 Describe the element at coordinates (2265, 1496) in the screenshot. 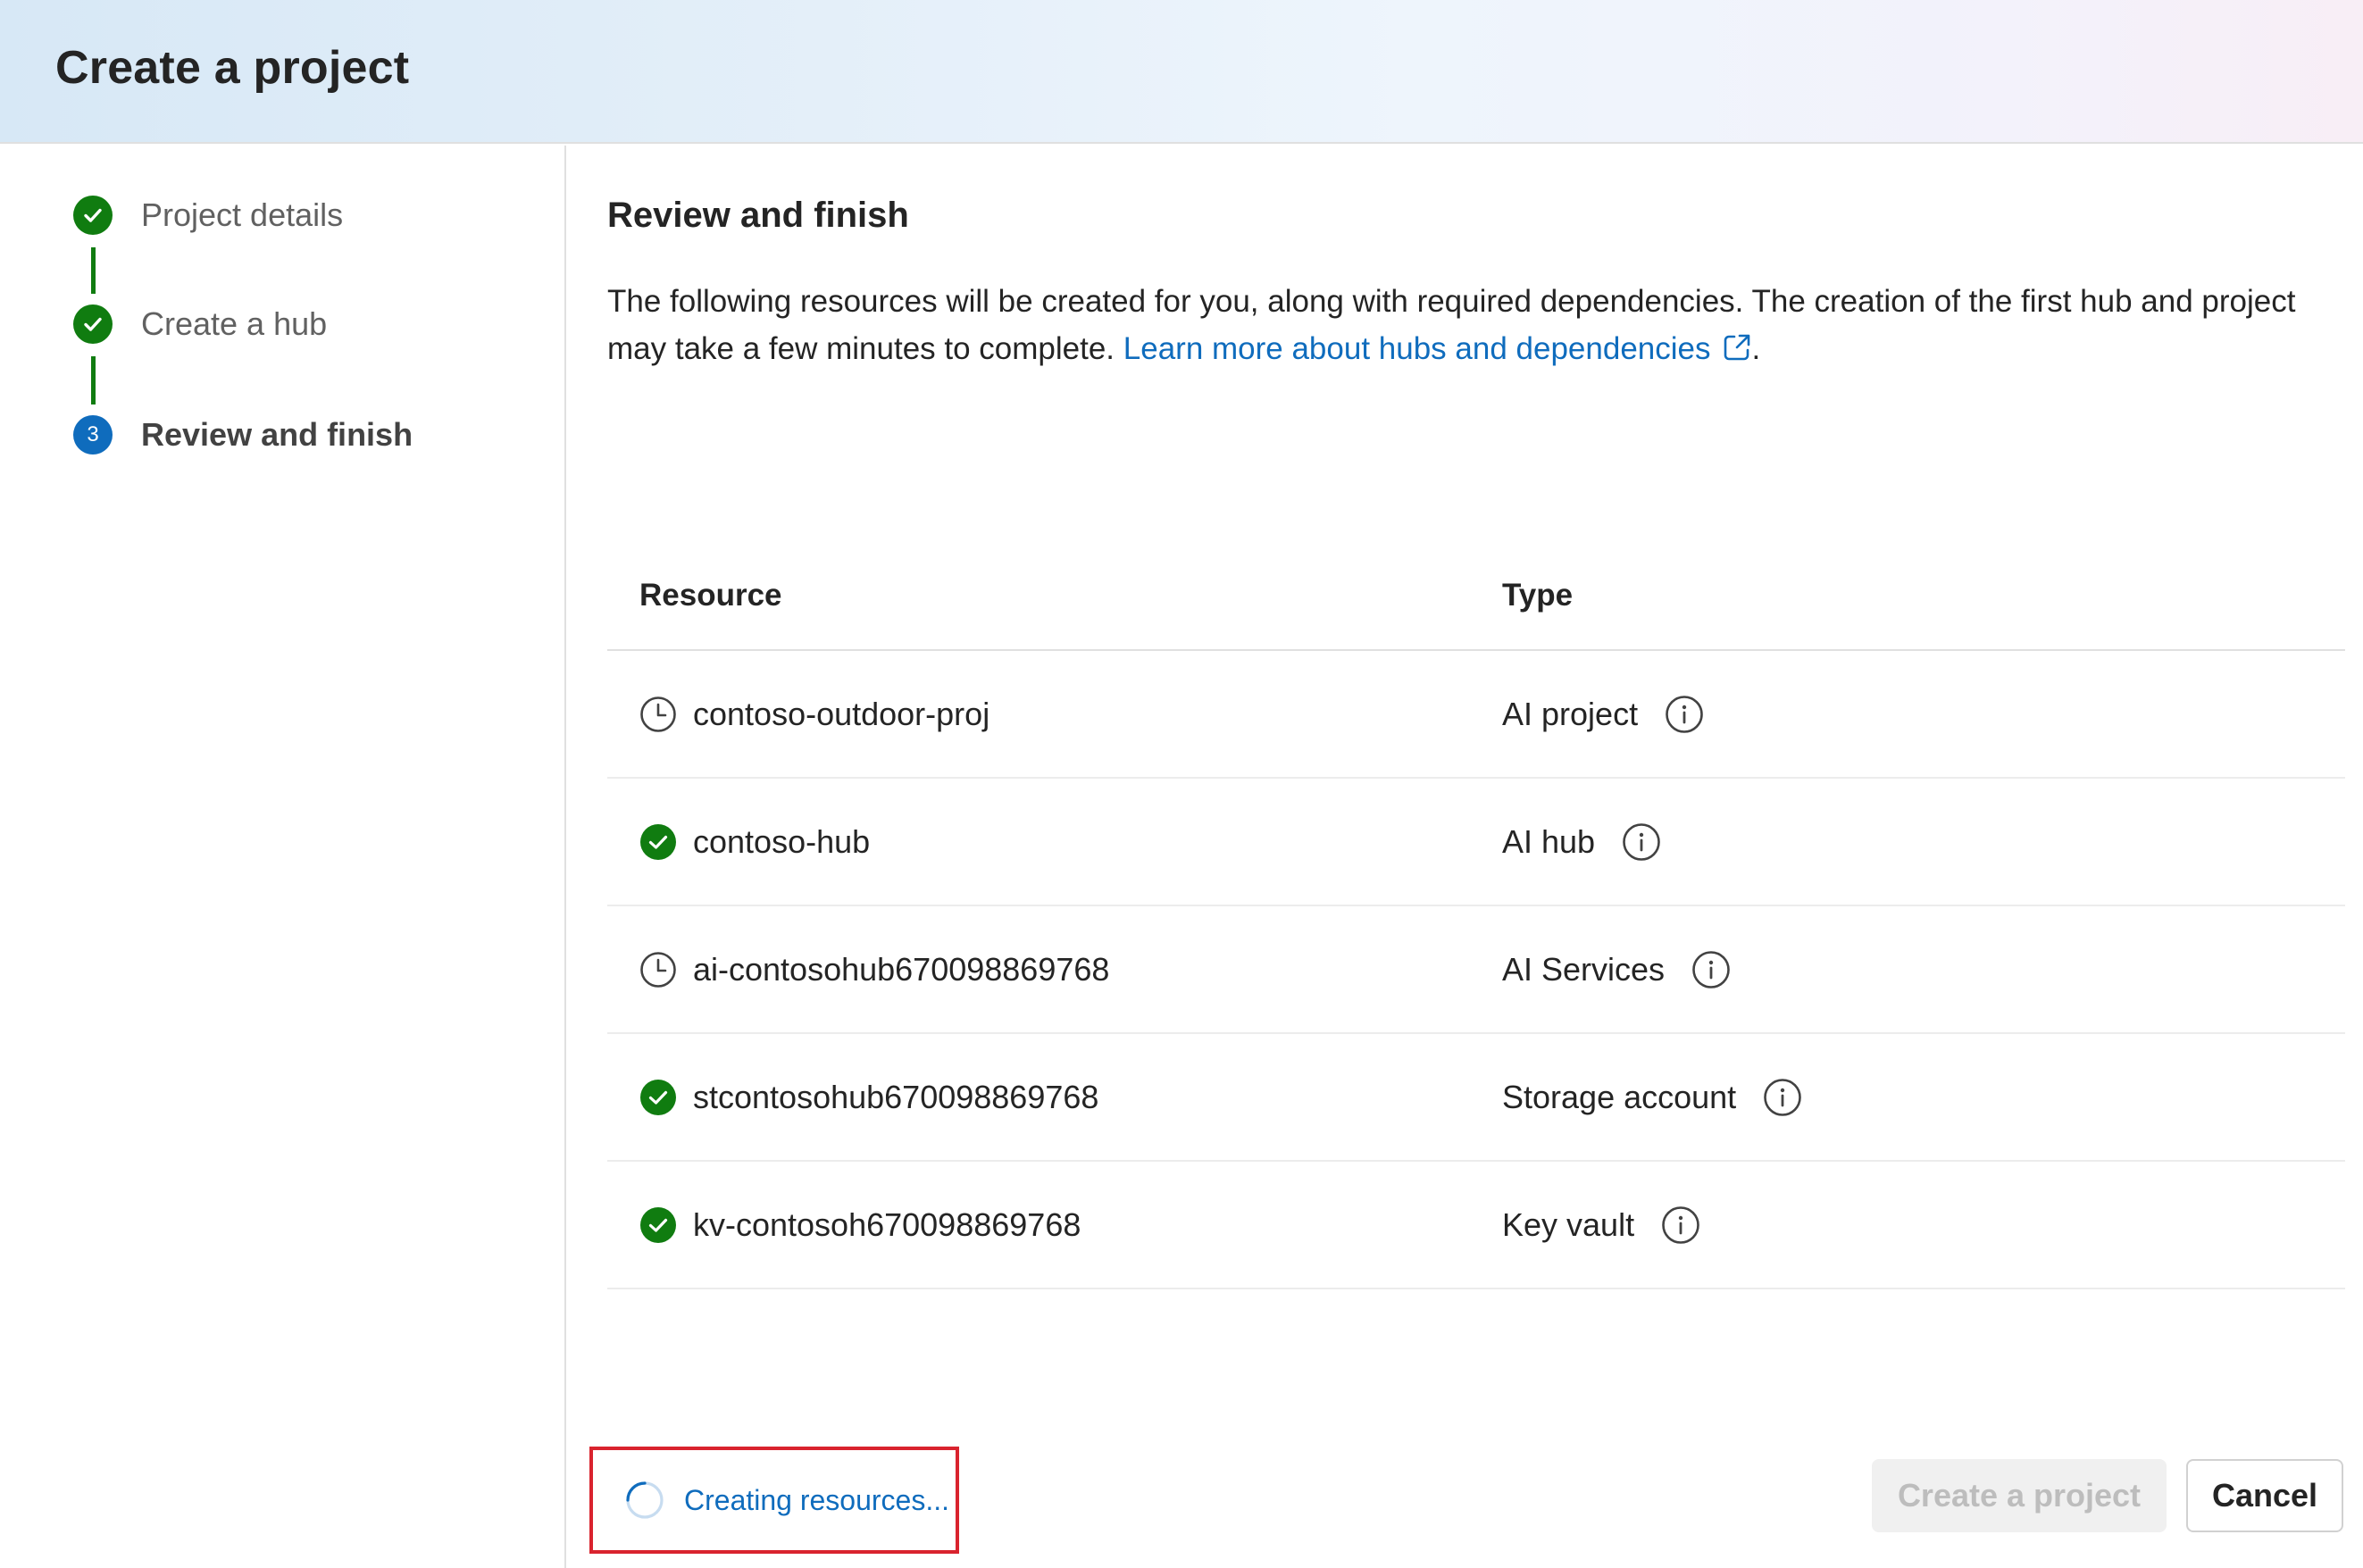

I see `cancel-button: Cancel` at that location.